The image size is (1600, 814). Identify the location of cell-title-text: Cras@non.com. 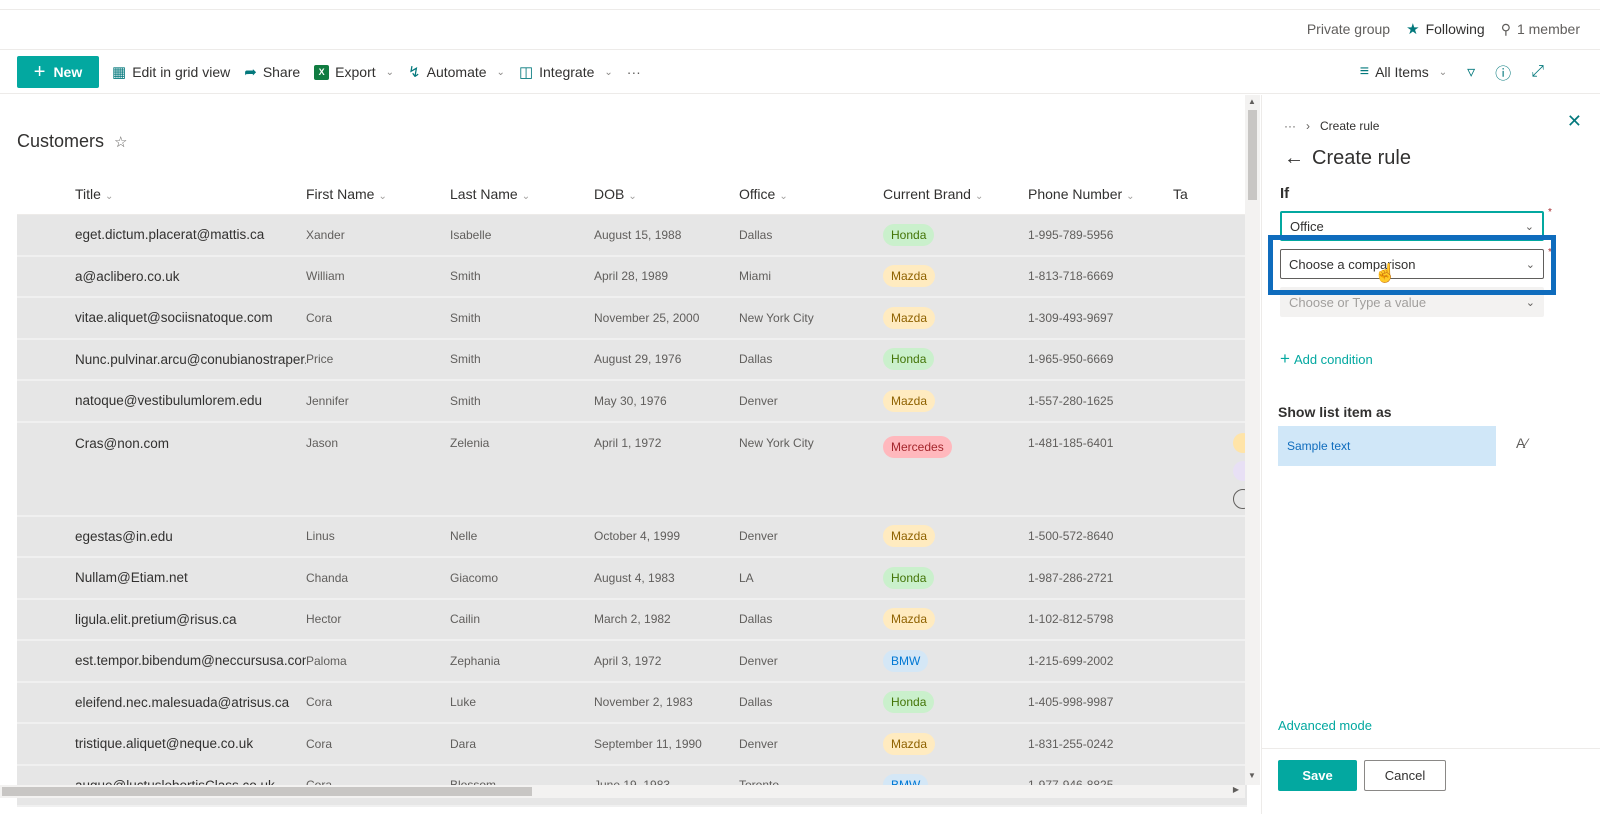
(122, 443).